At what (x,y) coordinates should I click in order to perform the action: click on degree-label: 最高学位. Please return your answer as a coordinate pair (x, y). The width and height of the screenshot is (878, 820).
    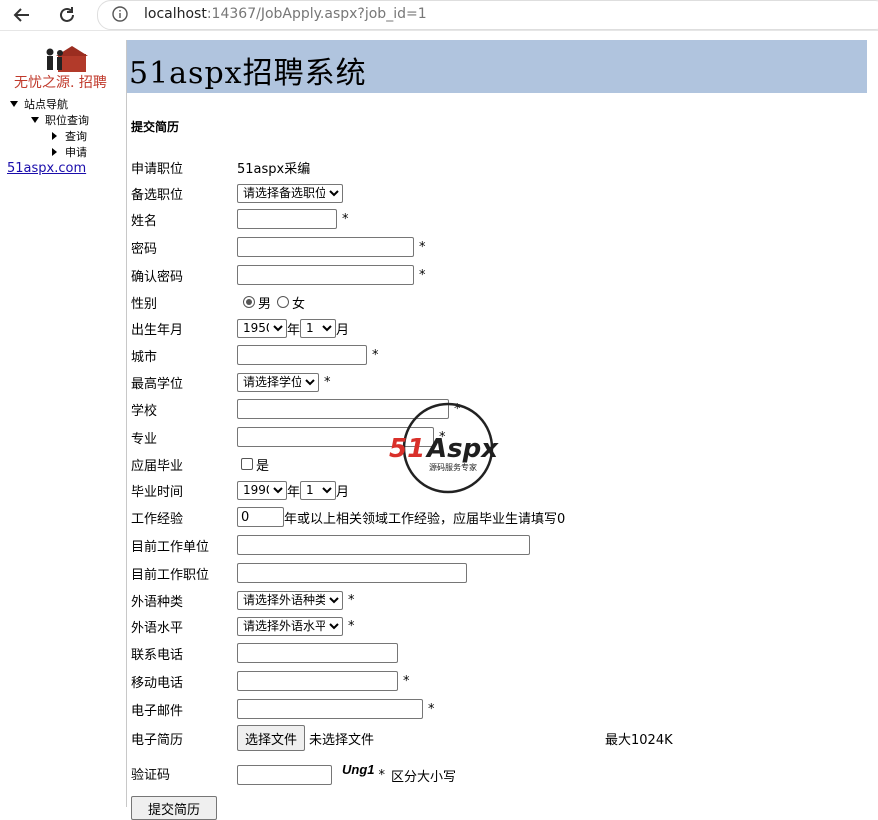
    Looking at the image, I should click on (157, 384).